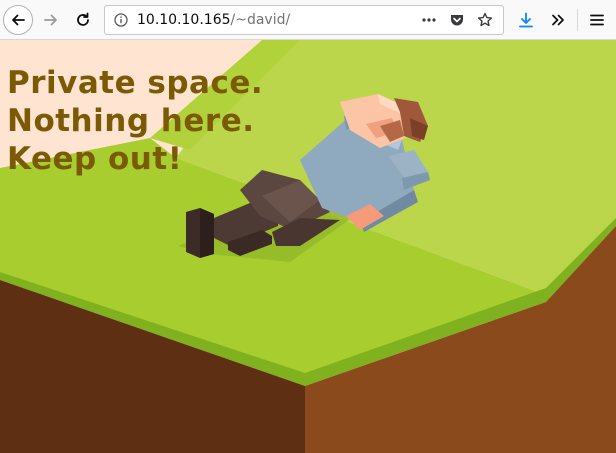 The image size is (616, 453). Describe the element at coordinates (429, 20) in the screenshot. I see `more-horizontal-icon` at that location.